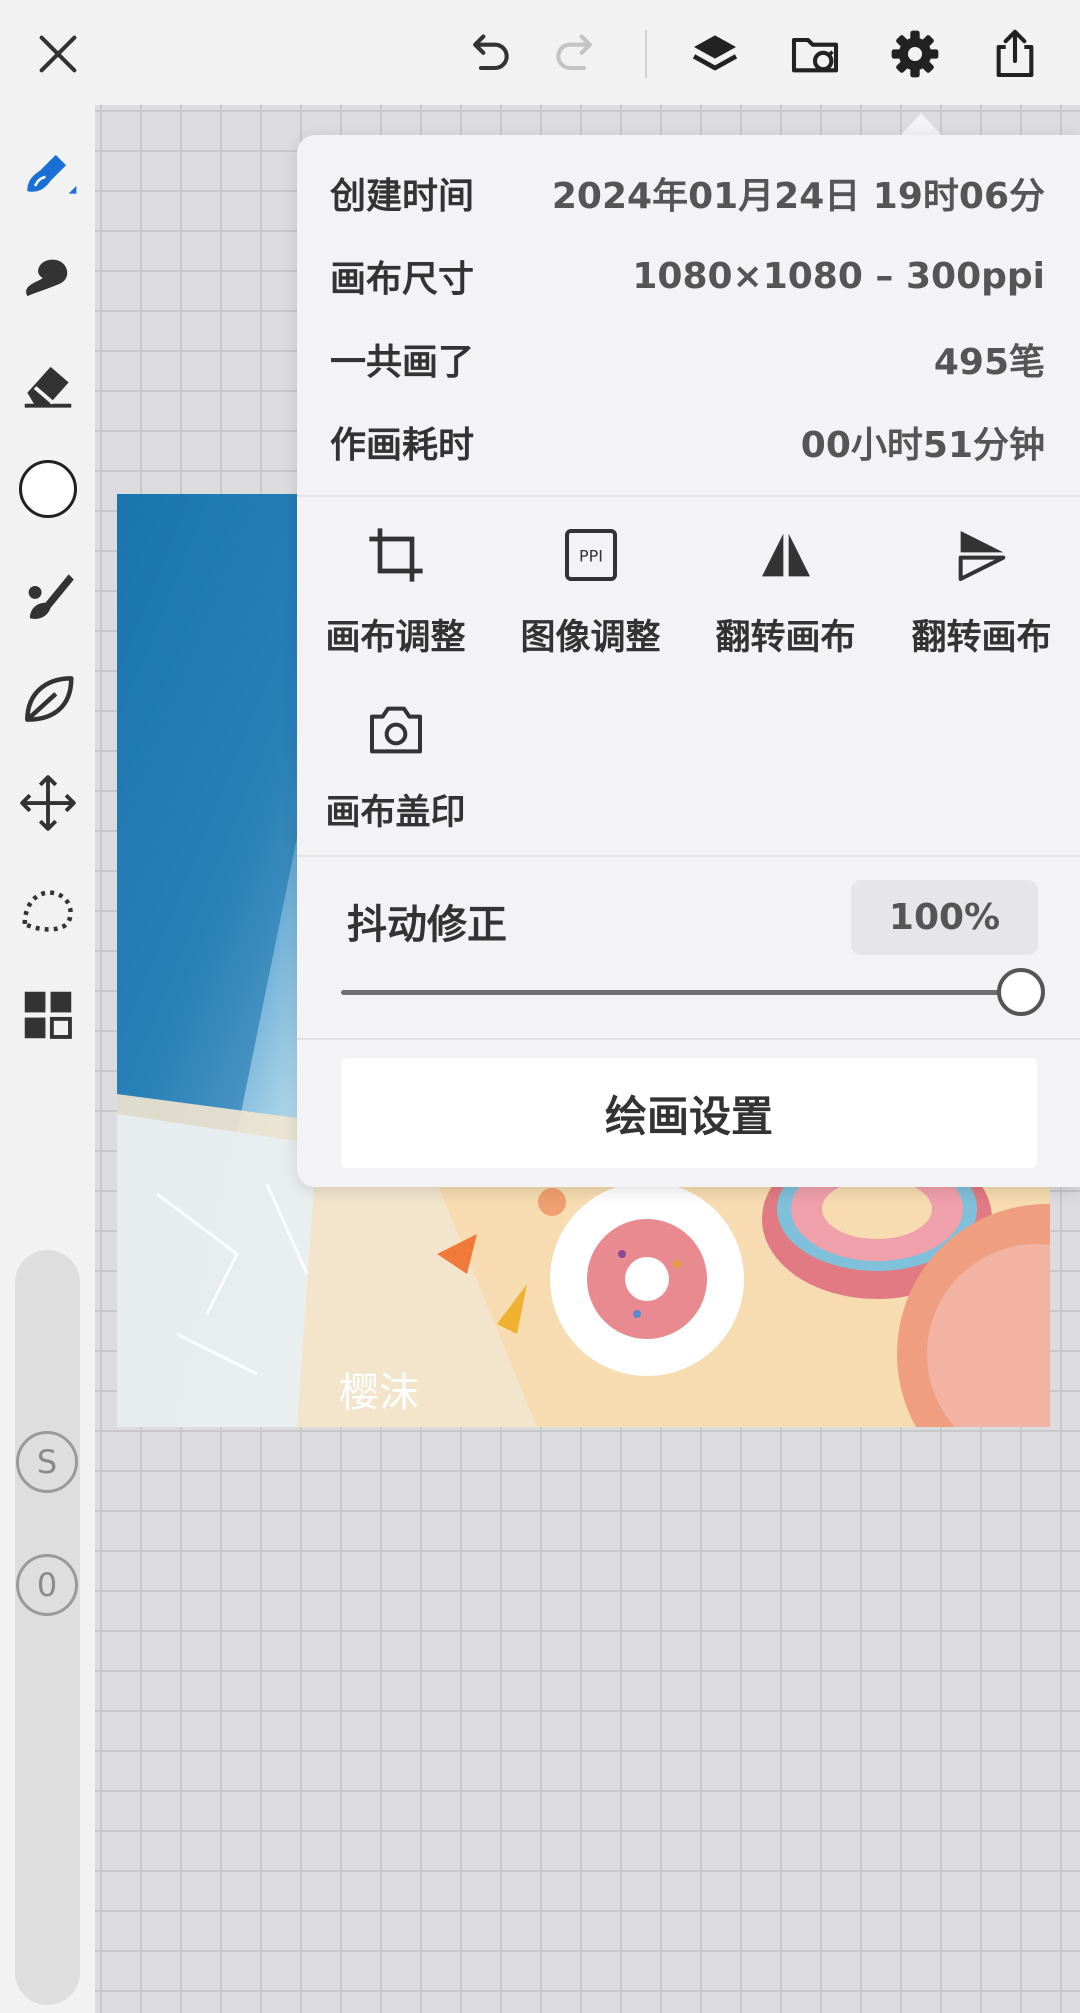 This screenshot has height=2013, width=1080. Describe the element at coordinates (47, 1014) in the screenshot. I see `grid-apps-icon` at that location.